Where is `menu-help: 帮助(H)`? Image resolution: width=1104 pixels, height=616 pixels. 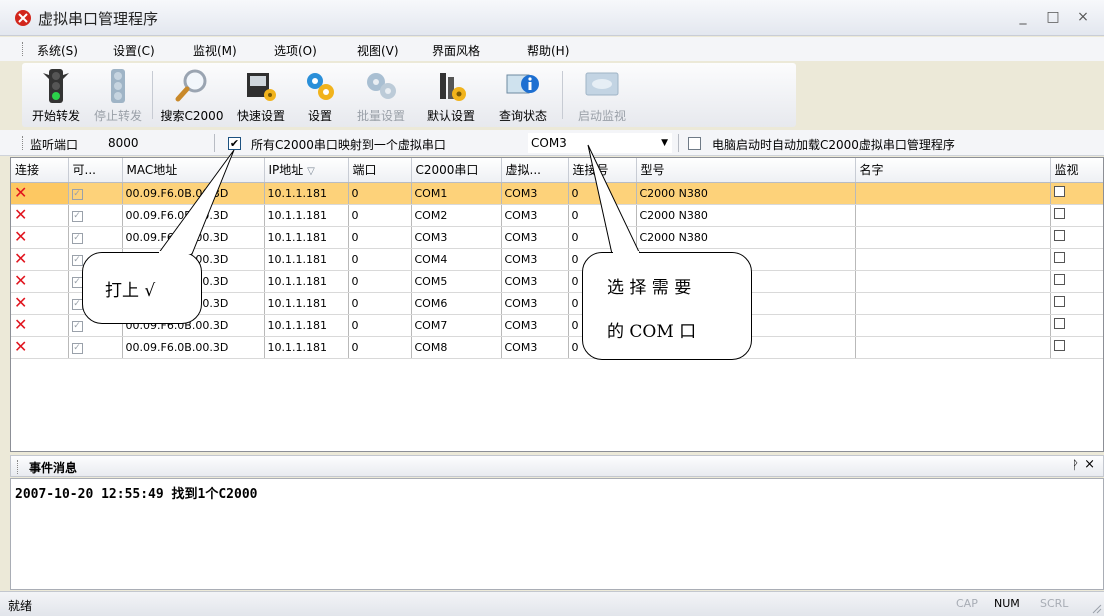 menu-help: 帮助(H) is located at coordinates (548, 50).